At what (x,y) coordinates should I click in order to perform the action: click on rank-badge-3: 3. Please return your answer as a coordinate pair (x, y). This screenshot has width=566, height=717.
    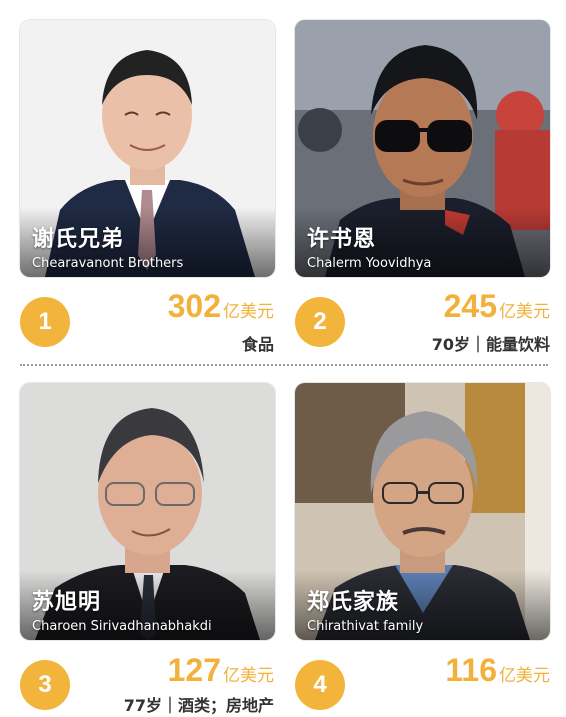
    Looking at the image, I should click on (45, 685).